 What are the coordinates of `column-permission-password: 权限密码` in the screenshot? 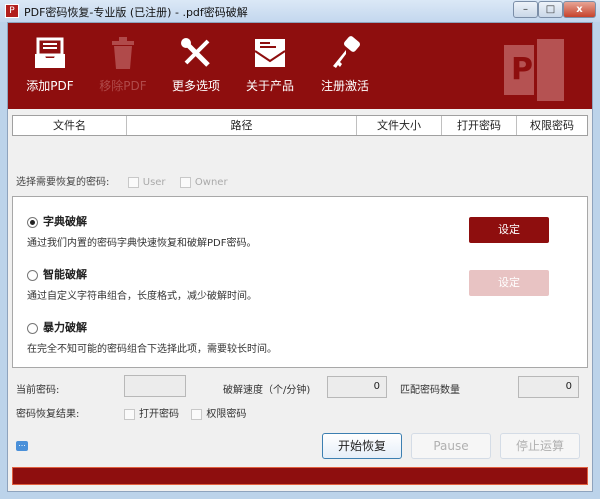 It's located at (552, 125).